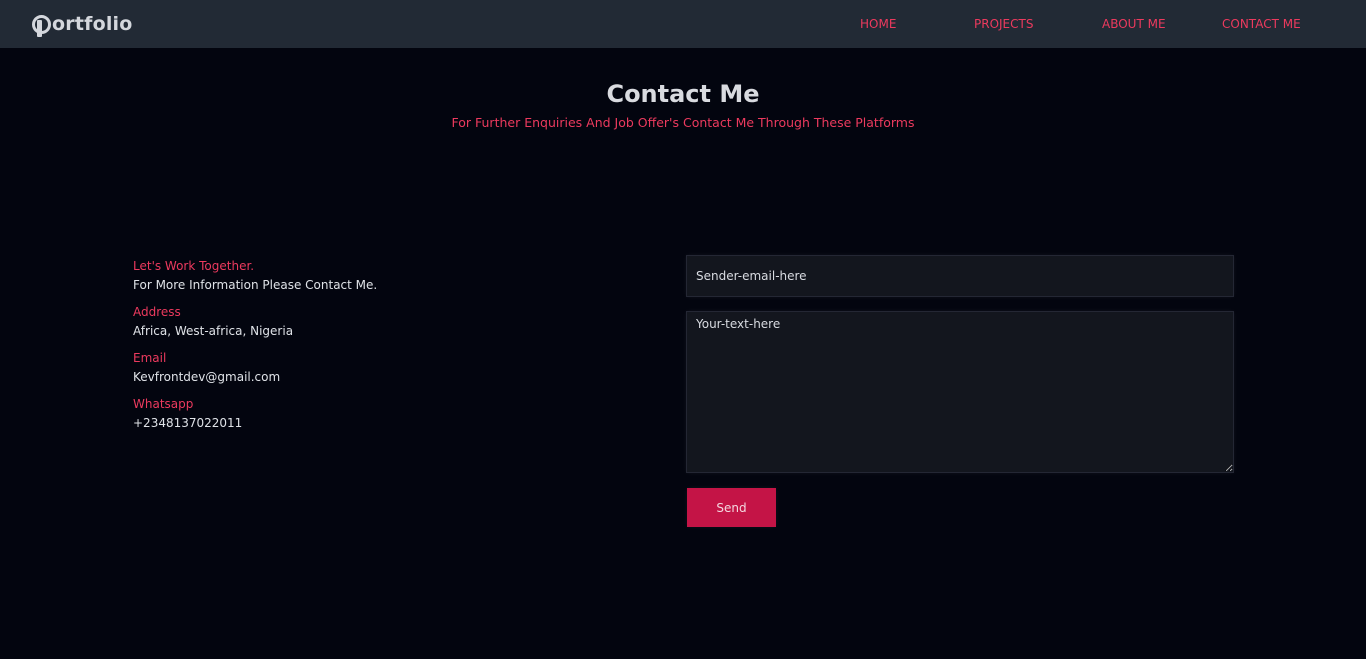 This screenshot has width=1366, height=659. I want to click on work-together-label: Let's Work Together., so click(194, 266).